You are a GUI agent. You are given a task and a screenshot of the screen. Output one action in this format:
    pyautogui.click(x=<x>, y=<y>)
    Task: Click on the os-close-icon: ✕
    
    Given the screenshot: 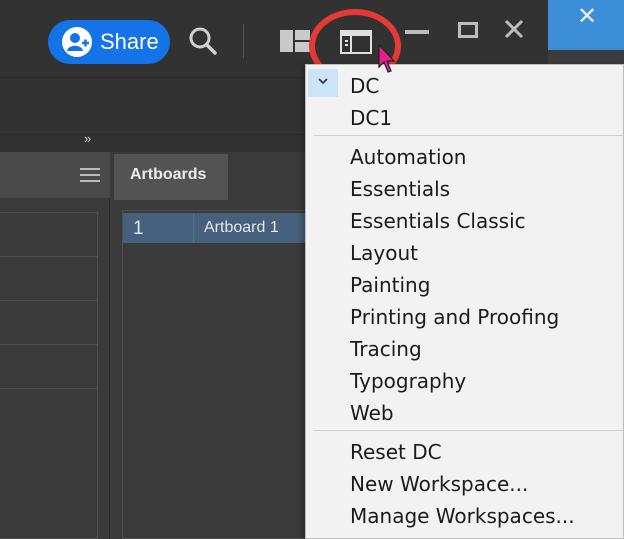 What is the action you would take?
    pyautogui.click(x=587, y=17)
    